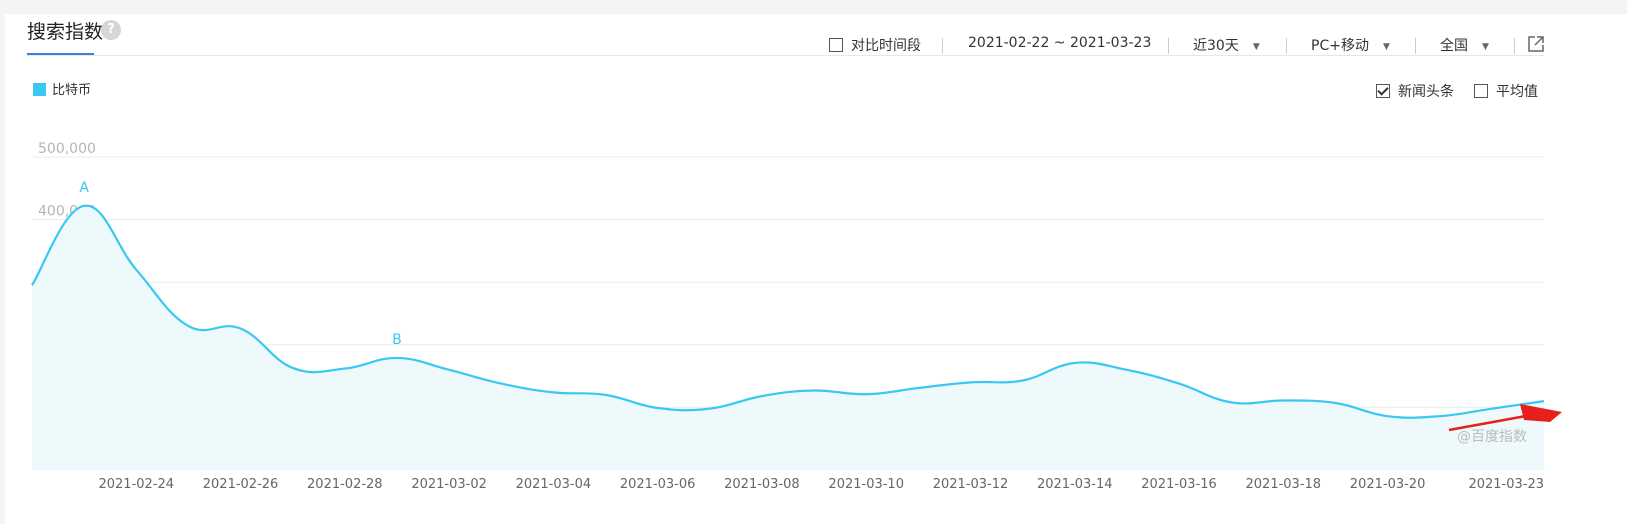 The image size is (1627, 524). What do you see at coordinates (971, 484) in the screenshot?
I see `x-tick-label: 2021-03-12` at bounding box center [971, 484].